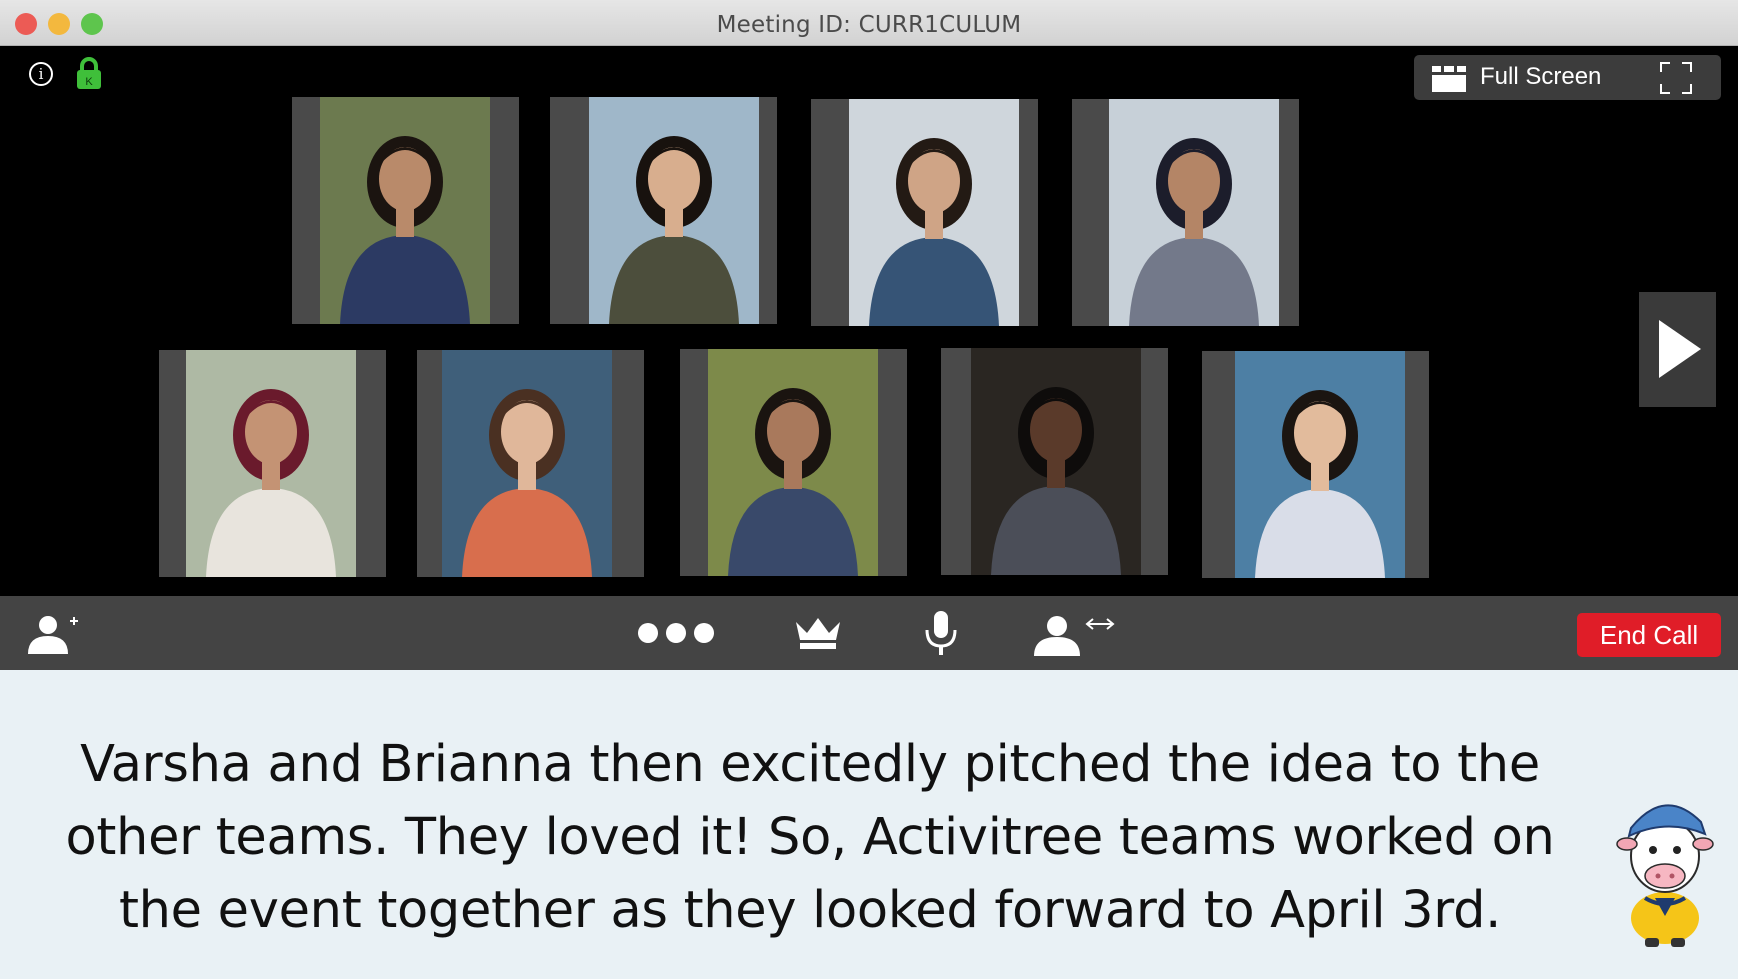 The image size is (1738, 979). I want to click on call-toolbar: End Call, so click(869, 633).